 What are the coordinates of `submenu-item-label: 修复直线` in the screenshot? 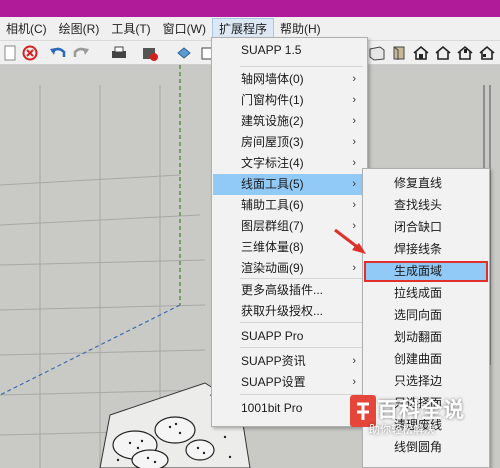 It's located at (418, 183).